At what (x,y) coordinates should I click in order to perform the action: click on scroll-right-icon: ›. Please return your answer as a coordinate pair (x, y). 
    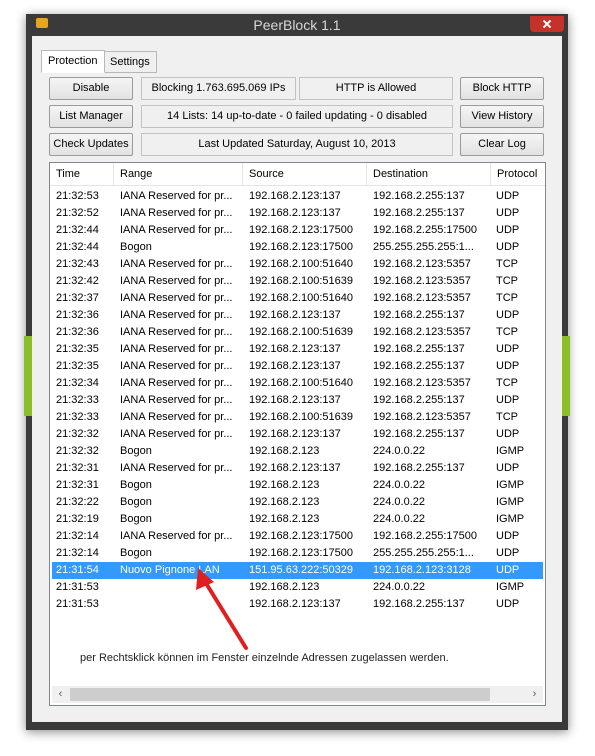
    Looking at the image, I should click on (534, 694).